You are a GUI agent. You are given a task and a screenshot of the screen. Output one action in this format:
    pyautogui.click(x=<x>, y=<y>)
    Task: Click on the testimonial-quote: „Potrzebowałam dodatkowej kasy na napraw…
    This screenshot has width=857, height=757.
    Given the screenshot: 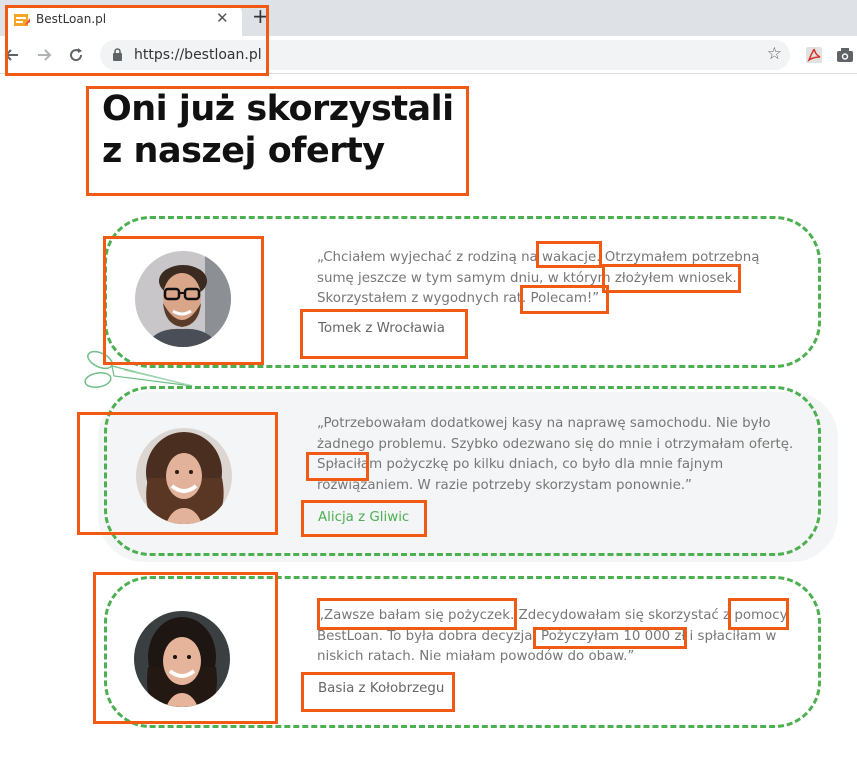 What is the action you would take?
    pyautogui.click(x=555, y=454)
    